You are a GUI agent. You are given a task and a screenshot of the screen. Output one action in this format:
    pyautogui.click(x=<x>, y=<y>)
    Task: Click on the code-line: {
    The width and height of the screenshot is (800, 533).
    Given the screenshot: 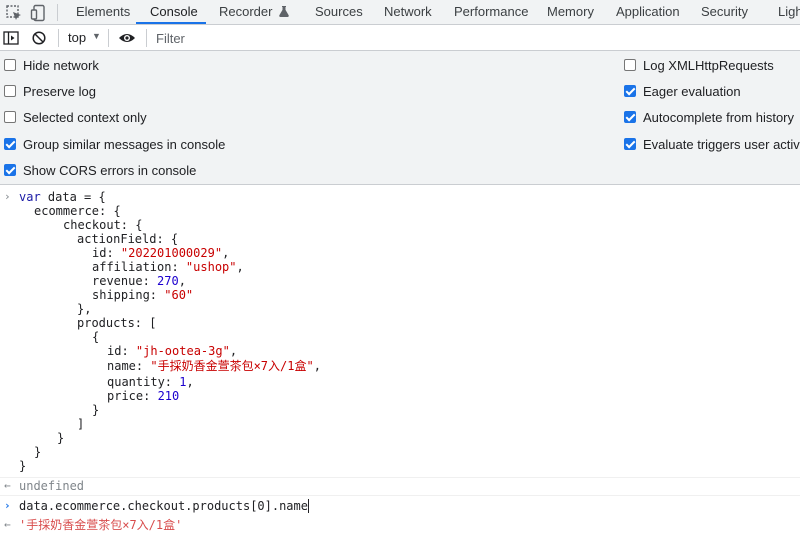 What is the action you would take?
    pyautogui.click(x=95, y=337)
    